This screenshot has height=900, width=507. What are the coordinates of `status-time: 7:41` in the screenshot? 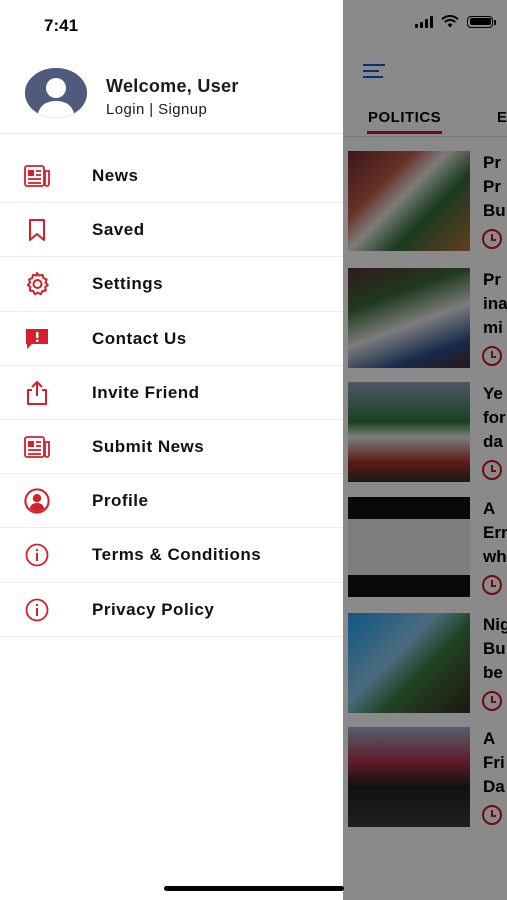 It's located at (61, 25).